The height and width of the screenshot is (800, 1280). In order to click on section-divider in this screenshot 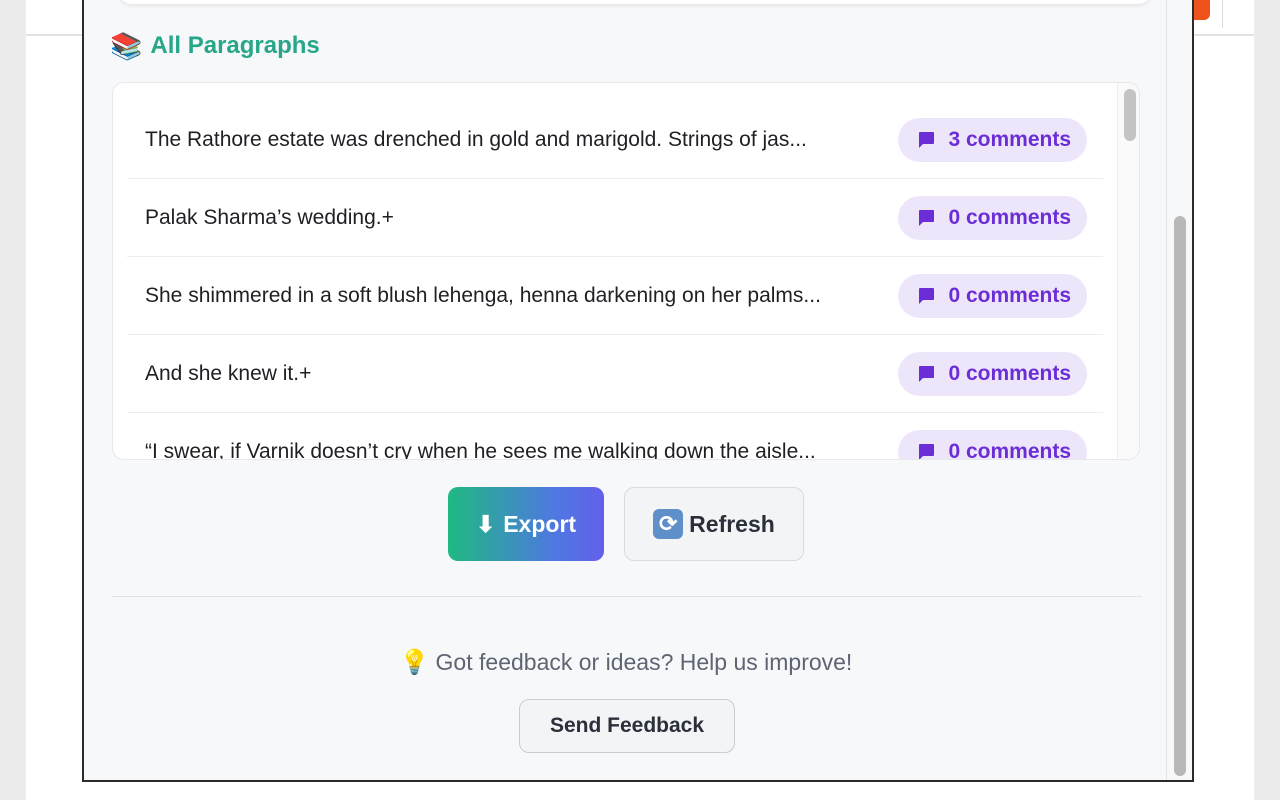, I will do `click(627, 596)`.